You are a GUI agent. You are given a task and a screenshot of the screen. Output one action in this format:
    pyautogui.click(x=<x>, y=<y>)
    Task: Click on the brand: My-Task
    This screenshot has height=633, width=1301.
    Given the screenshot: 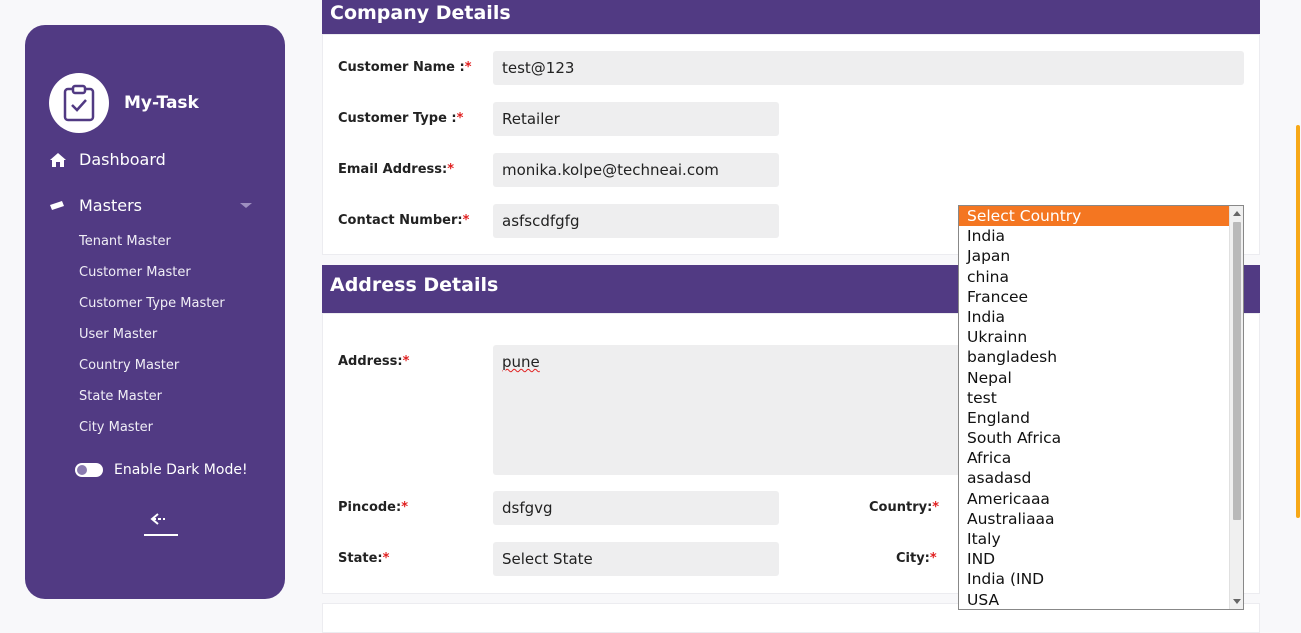 What is the action you would take?
    pyautogui.click(x=124, y=103)
    